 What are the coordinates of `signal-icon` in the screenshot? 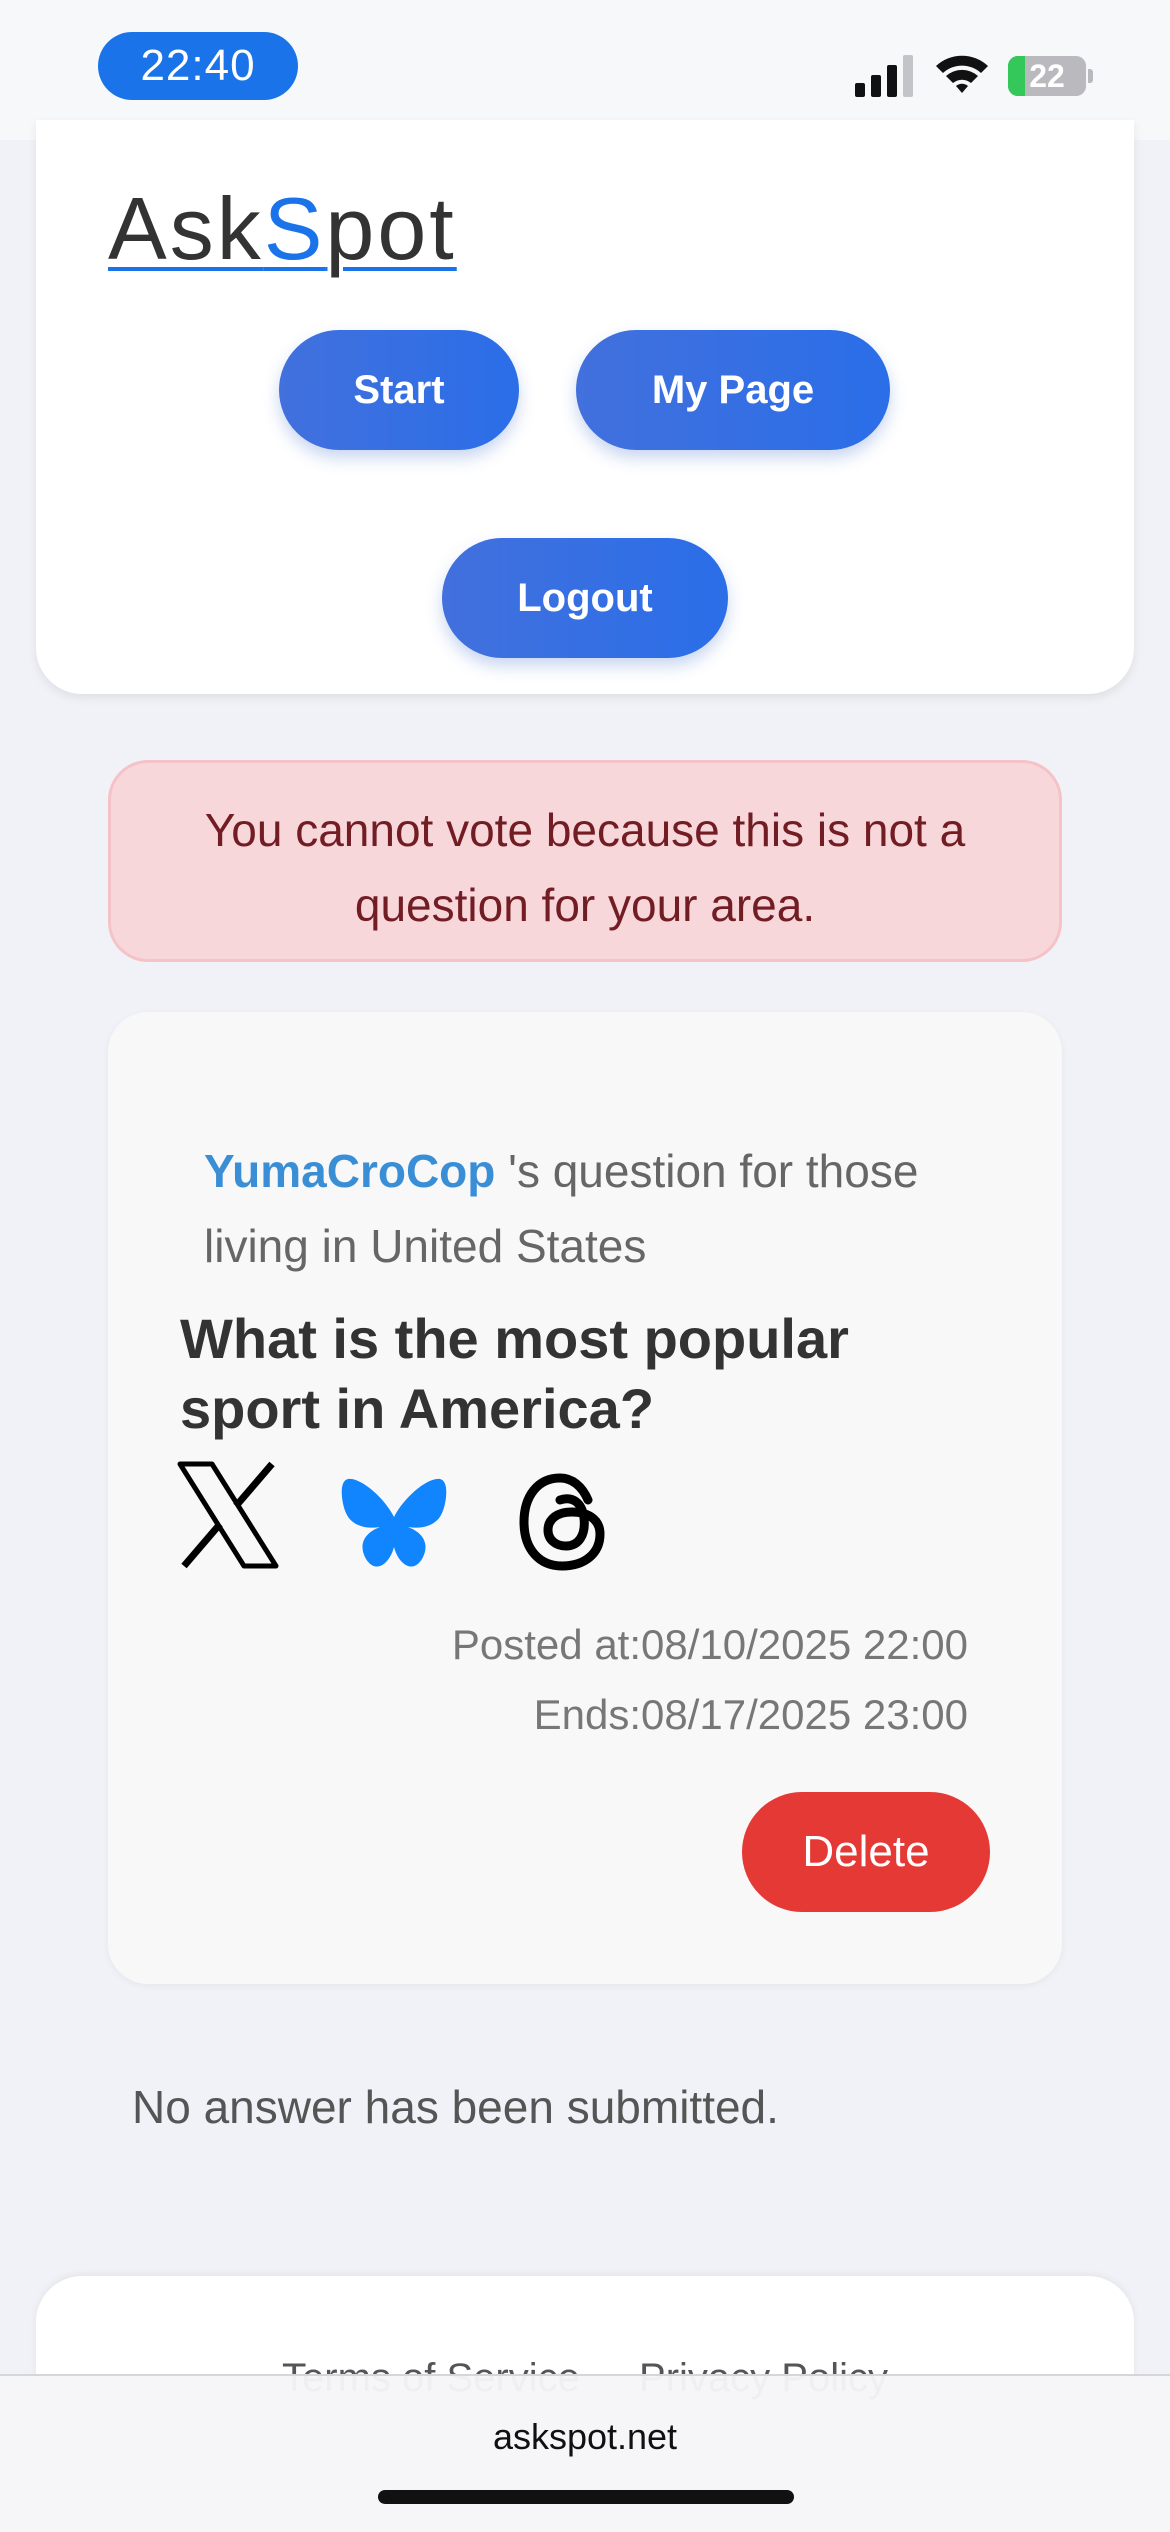 It's located at (884, 76).